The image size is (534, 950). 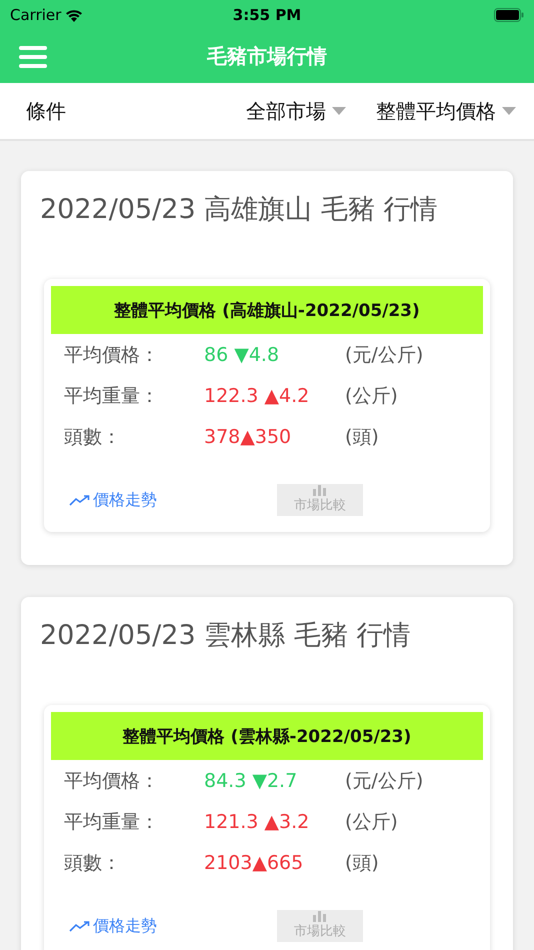 What do you see at coordinates (46, 111) in the screenshot?
I see `filter-label: 條件` at bounding box center [46, 111].